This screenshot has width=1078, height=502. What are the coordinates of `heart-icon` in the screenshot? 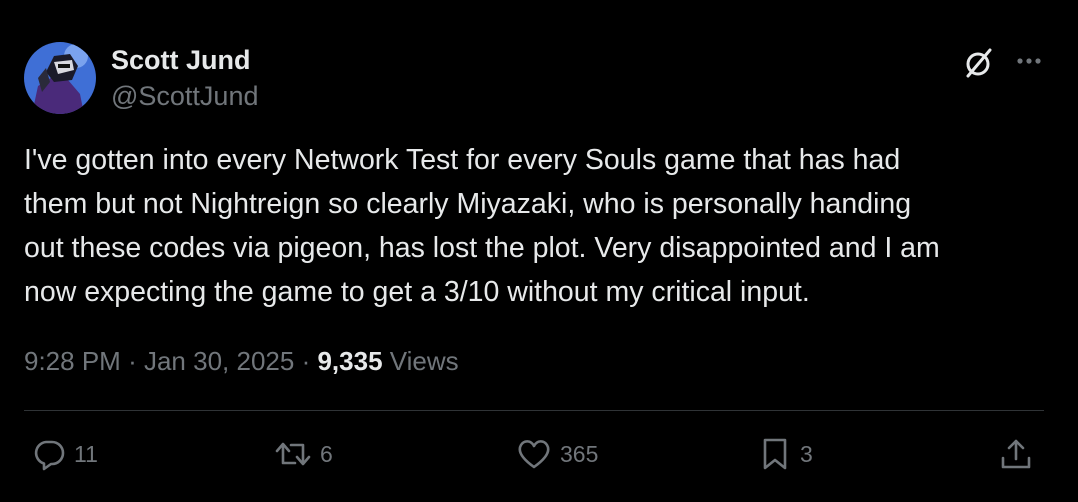 It's located at (534, 454).